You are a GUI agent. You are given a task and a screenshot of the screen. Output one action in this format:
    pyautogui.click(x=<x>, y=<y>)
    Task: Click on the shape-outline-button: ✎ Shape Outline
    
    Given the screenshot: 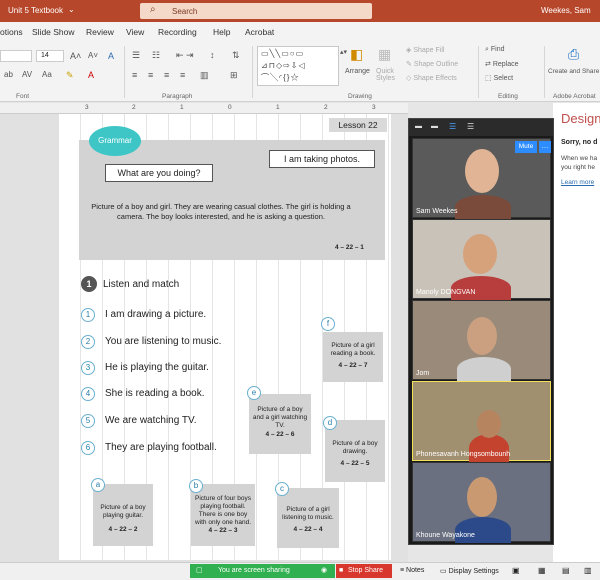 What is the action you would take?
    pyautogui.click(x=432, y=64)
    